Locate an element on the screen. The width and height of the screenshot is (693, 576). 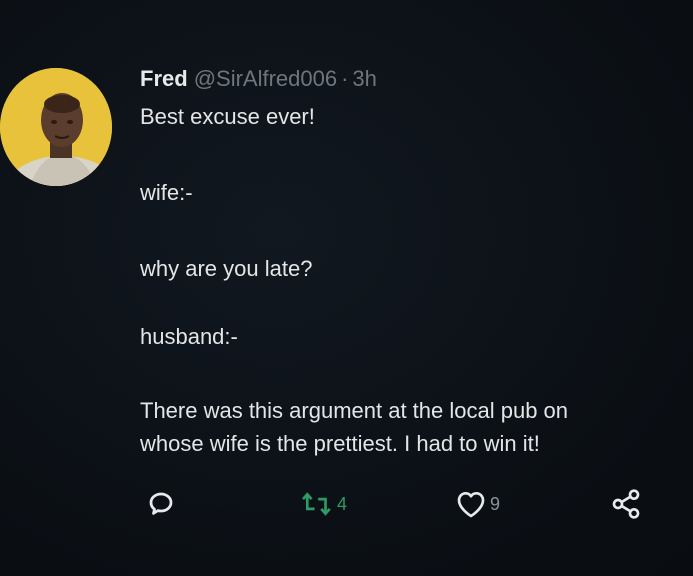
like-count: 9 is located at coordinates (495, 503).